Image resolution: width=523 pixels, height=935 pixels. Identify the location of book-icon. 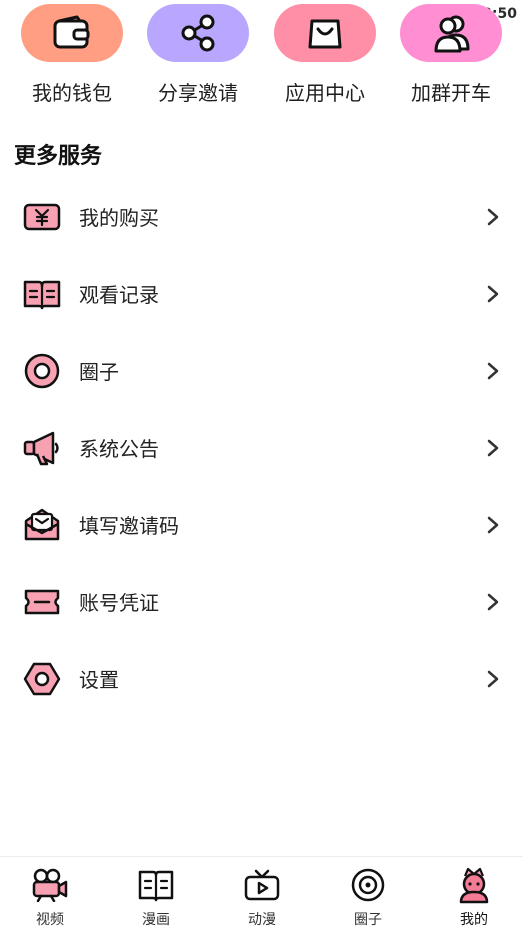
(156, 885).